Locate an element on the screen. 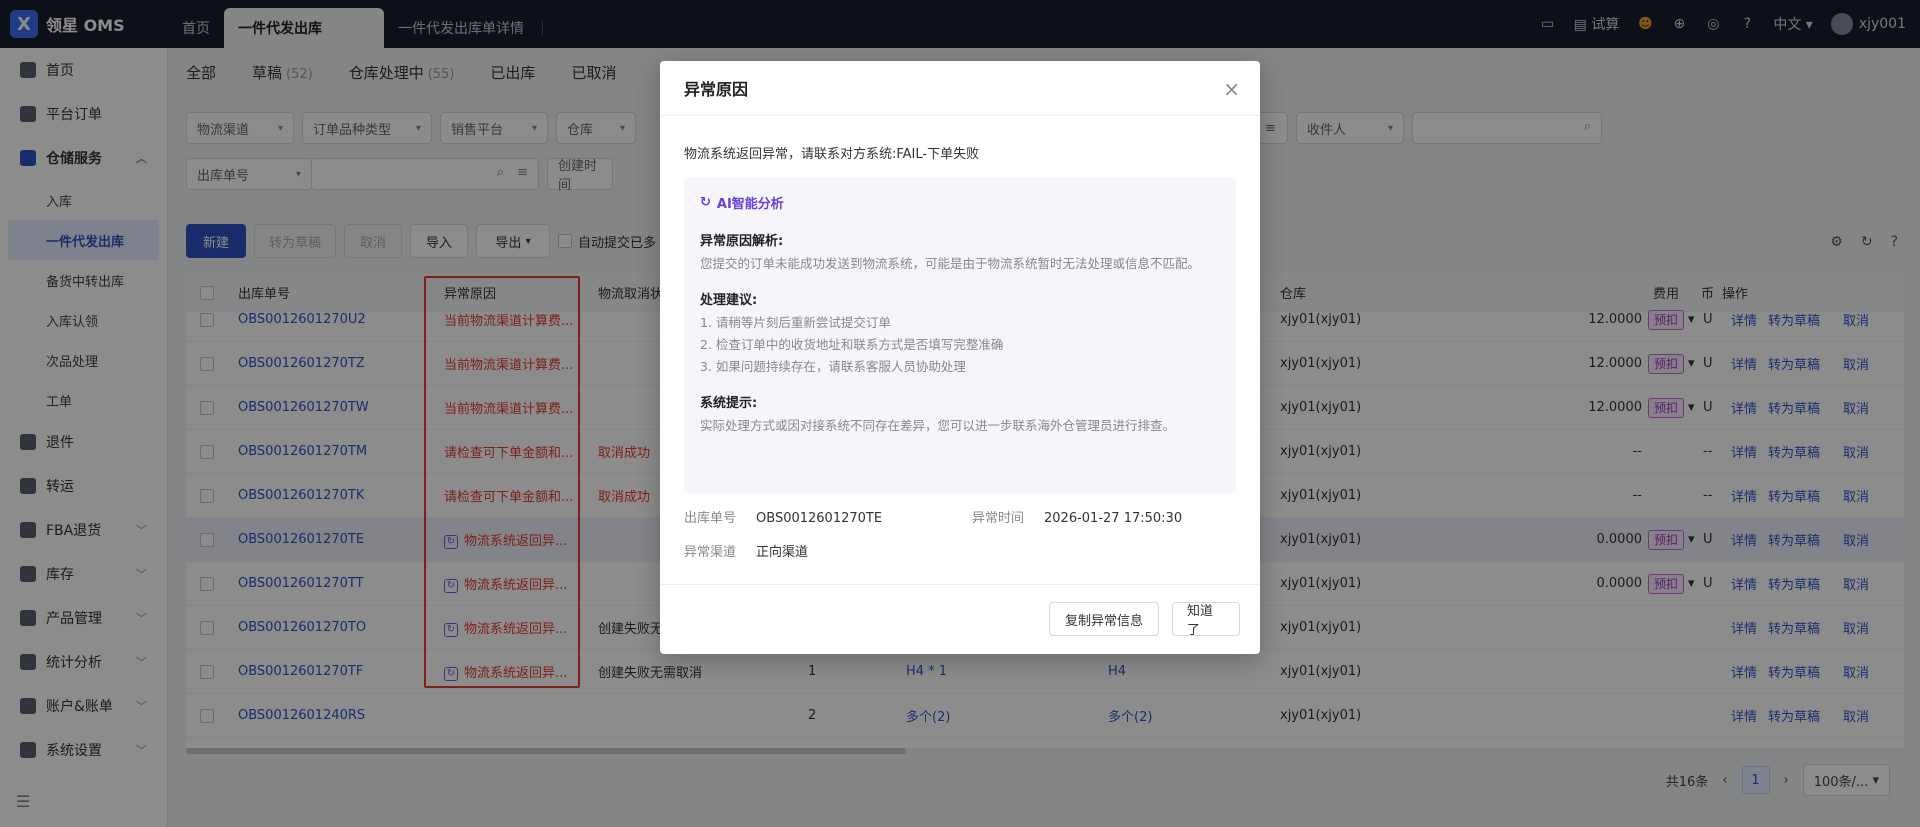 The image size is (1920, 827). suggestion-item: 2. 检查订单中的收货地址和联系方式是否填写完整准确 is located at coordinates (852, 344).